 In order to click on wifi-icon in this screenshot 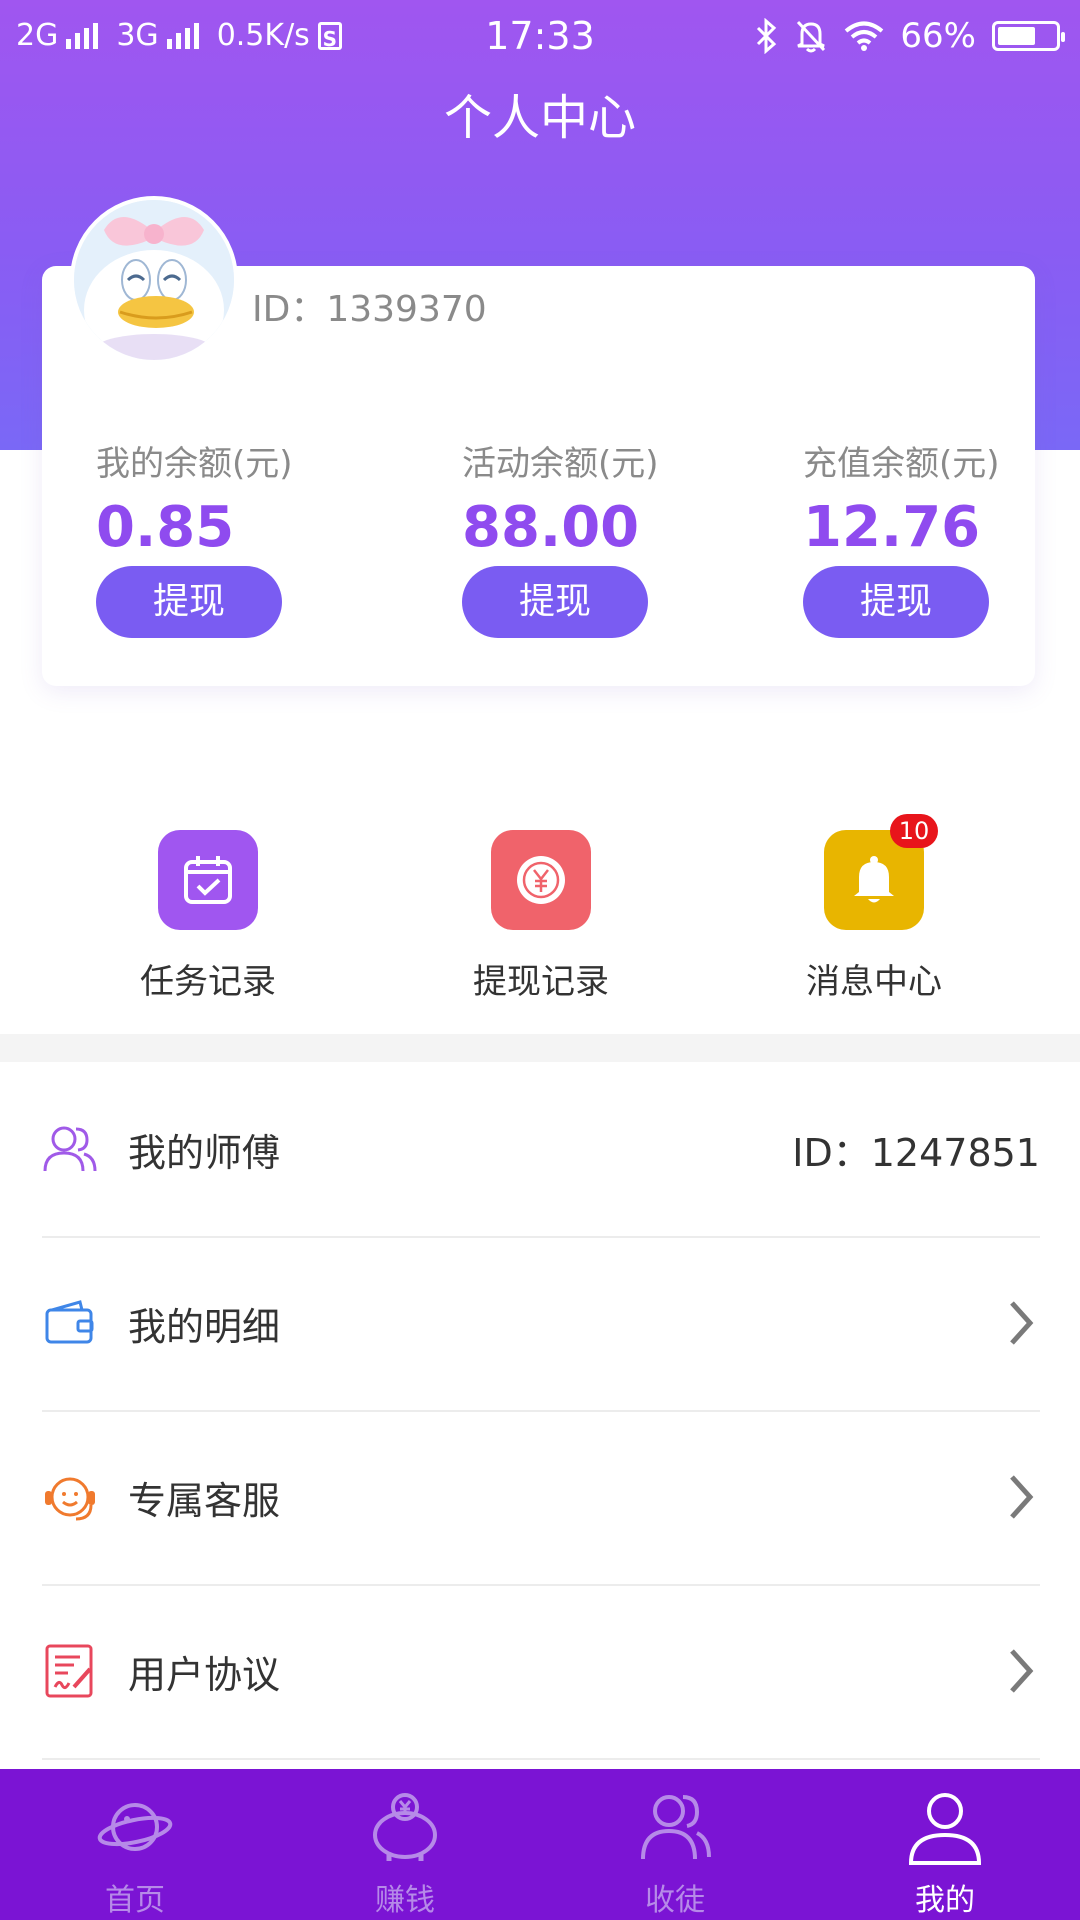, I will do `click(864, 36)`.